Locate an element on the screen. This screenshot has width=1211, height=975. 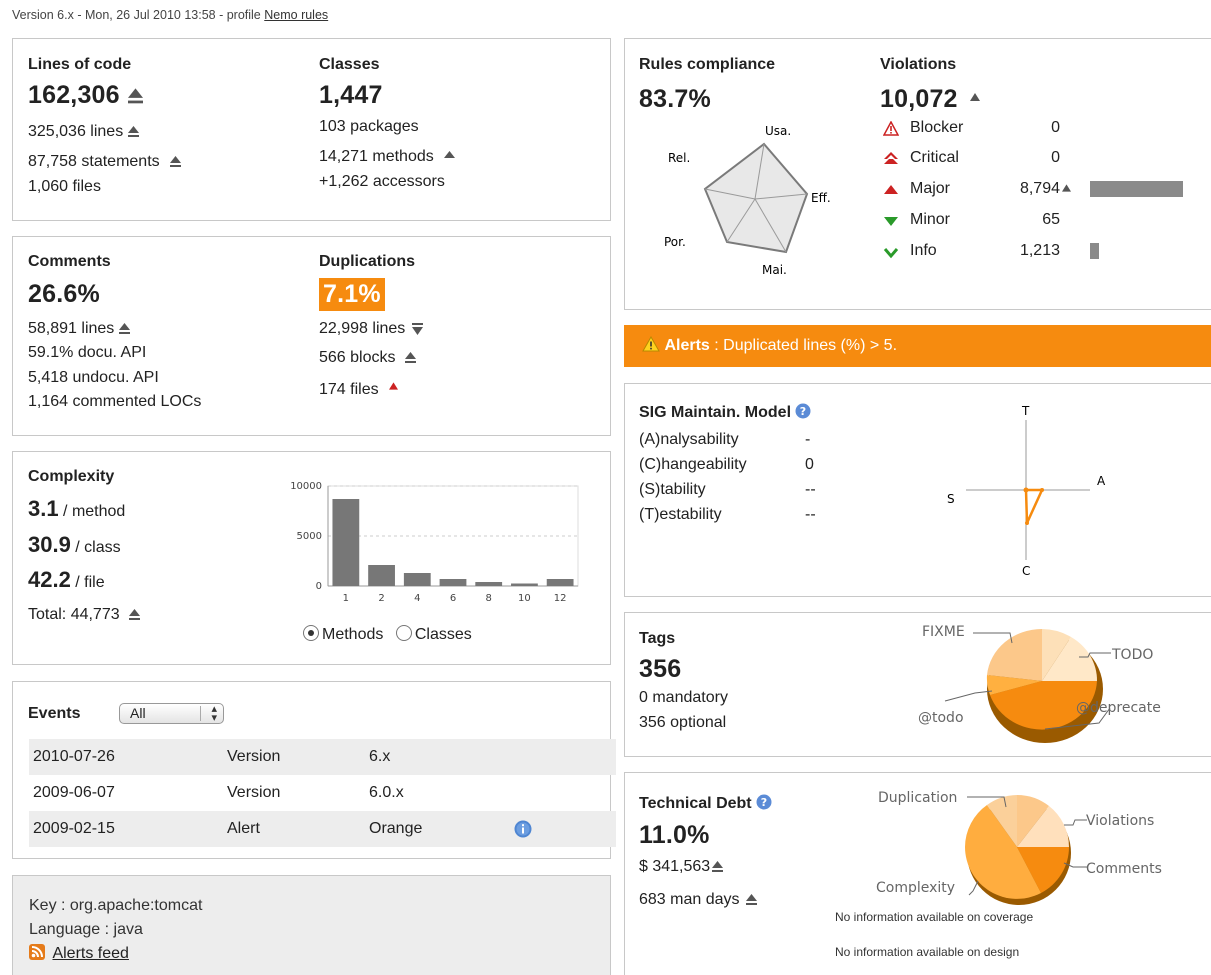
comments-title: Comments is located at coordinates (69, 261).